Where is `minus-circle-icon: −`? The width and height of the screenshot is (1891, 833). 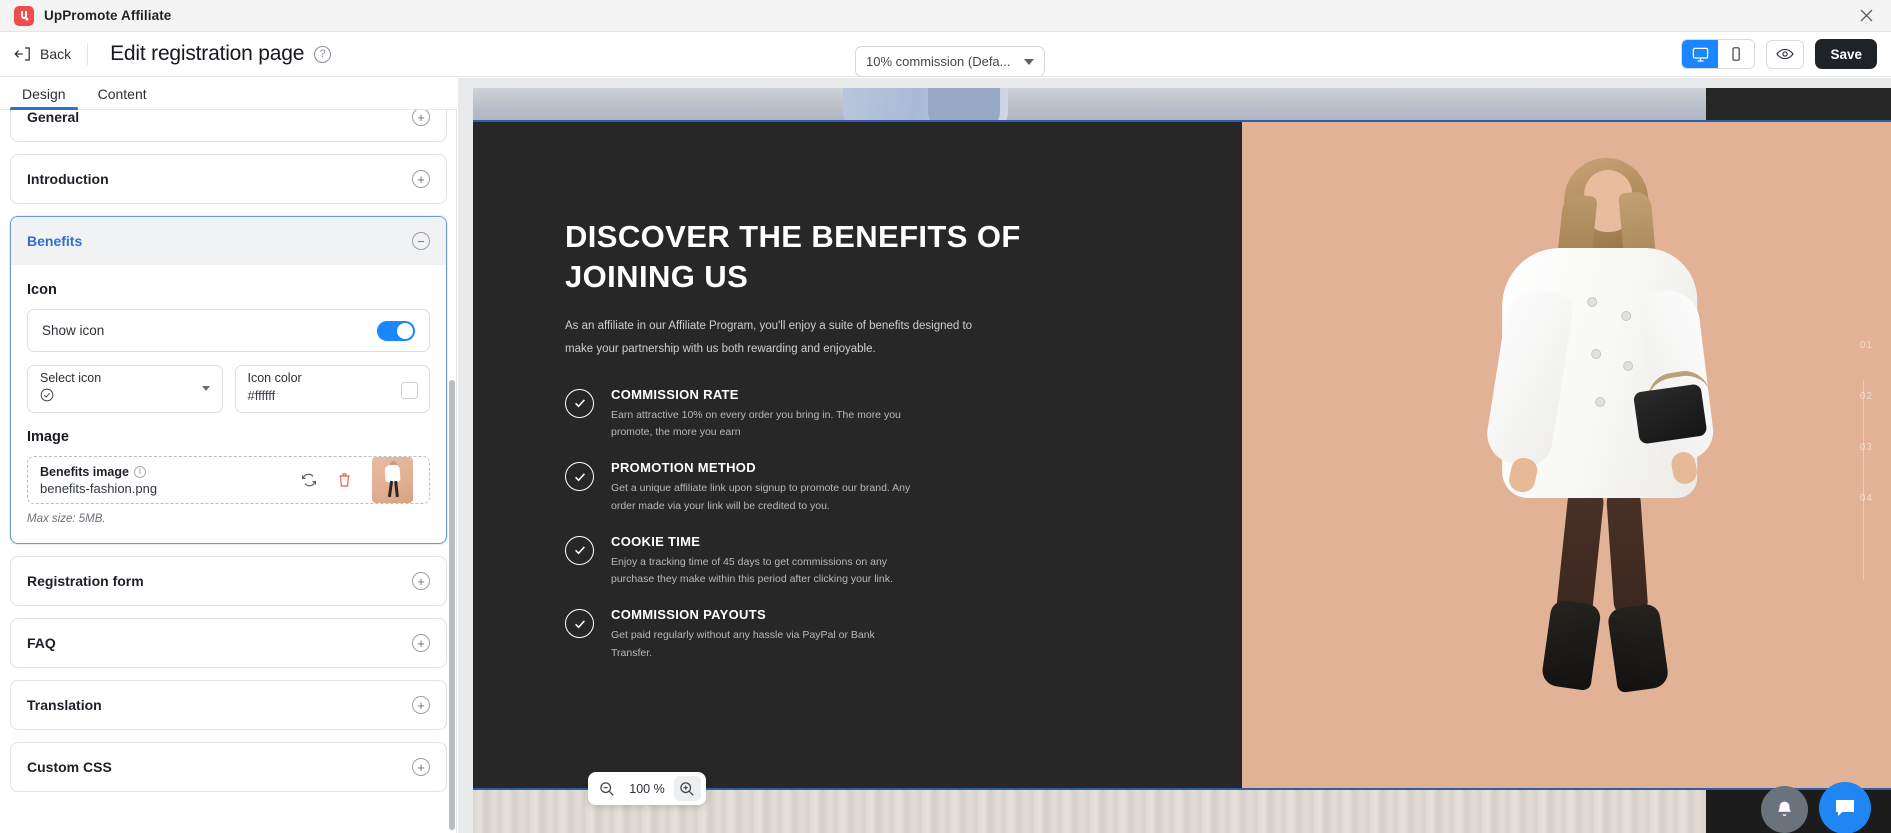
minus-circle-icon: − is located at coordinates (421, 241).